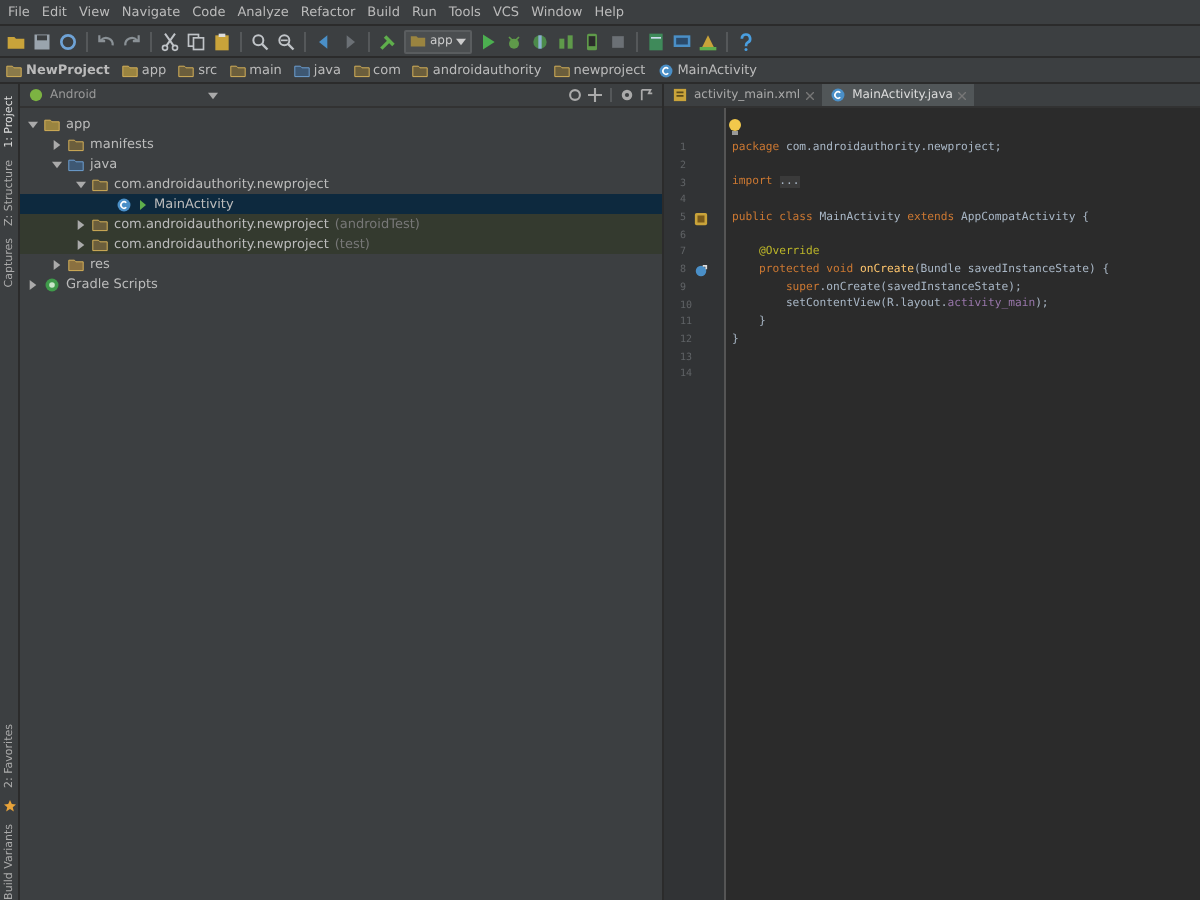  I want to click on layout-file-icon, so click(680, 95).